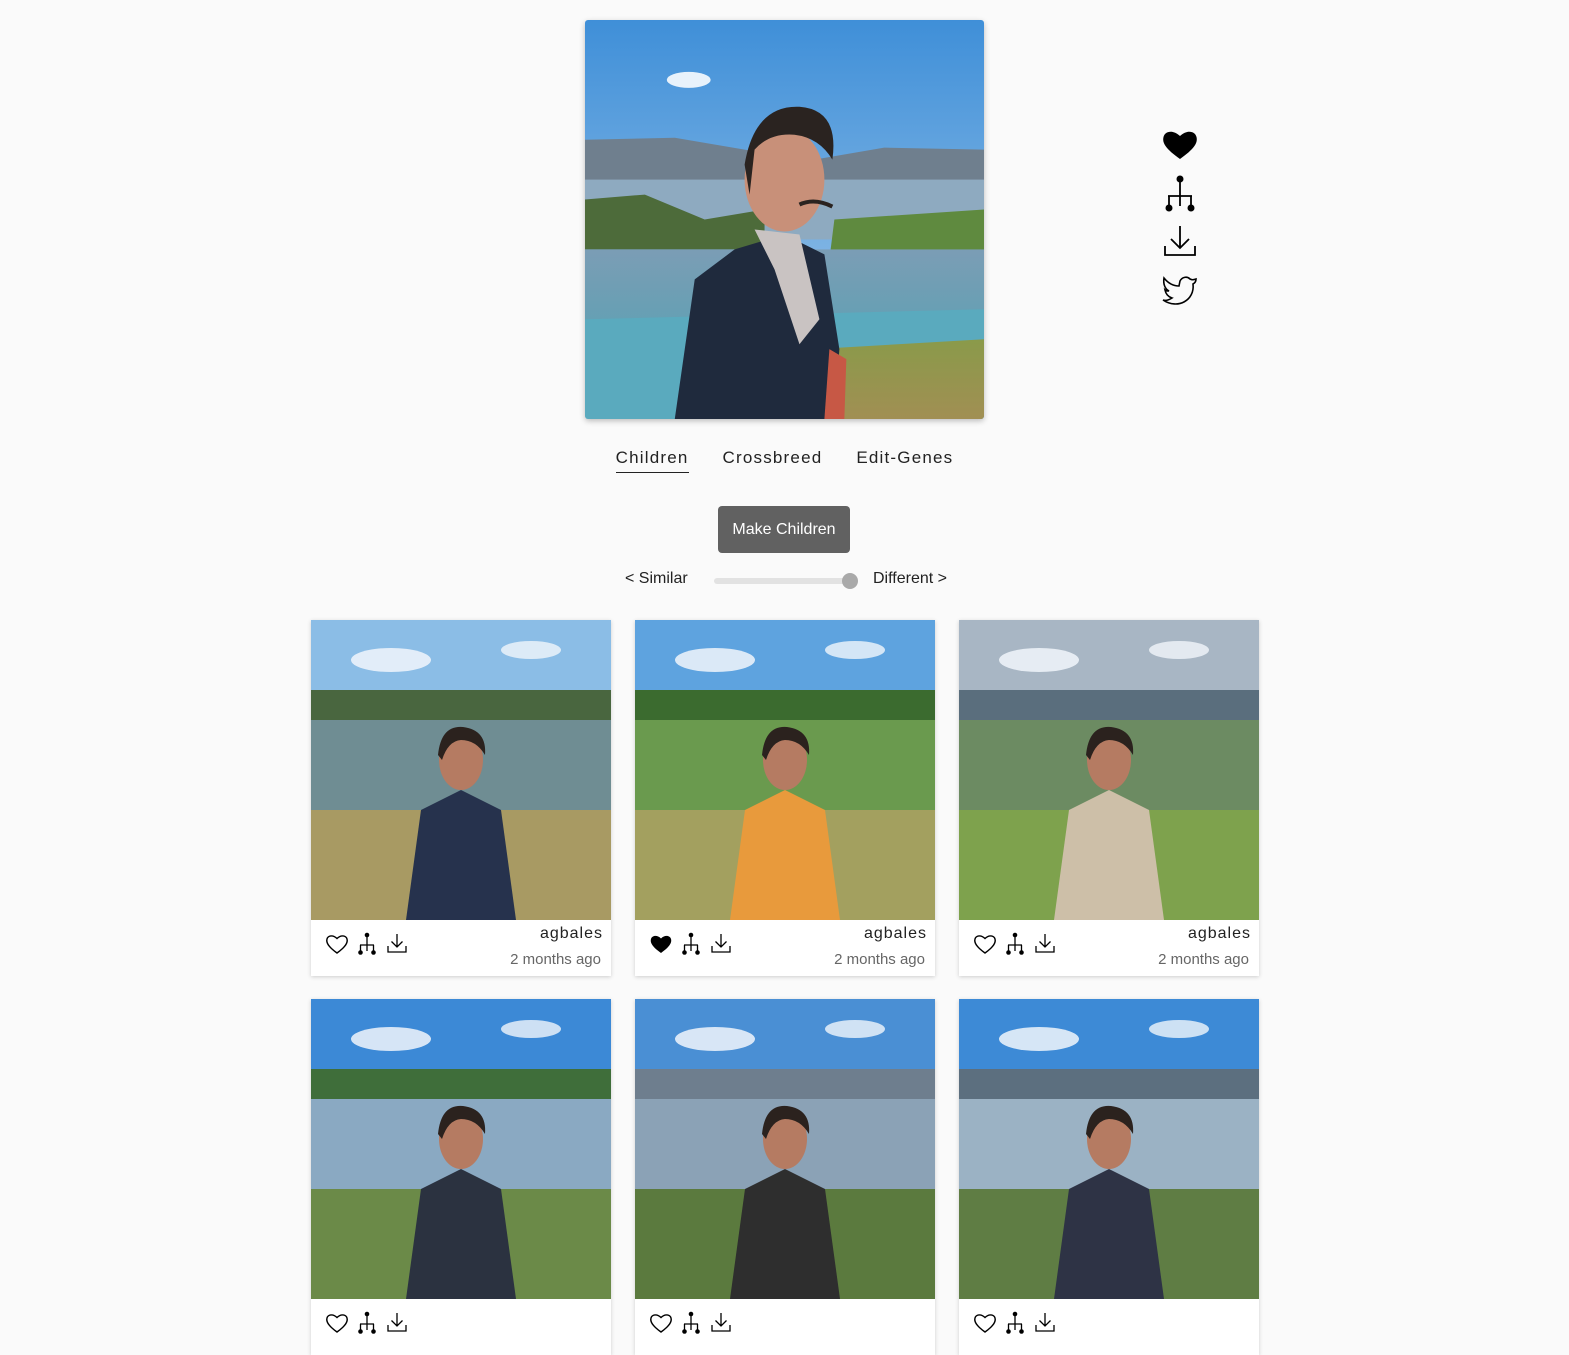 Image resolution: width=1569 pixels, height=1355 pixels. I want to click on portrait-image, so click(784, 219).